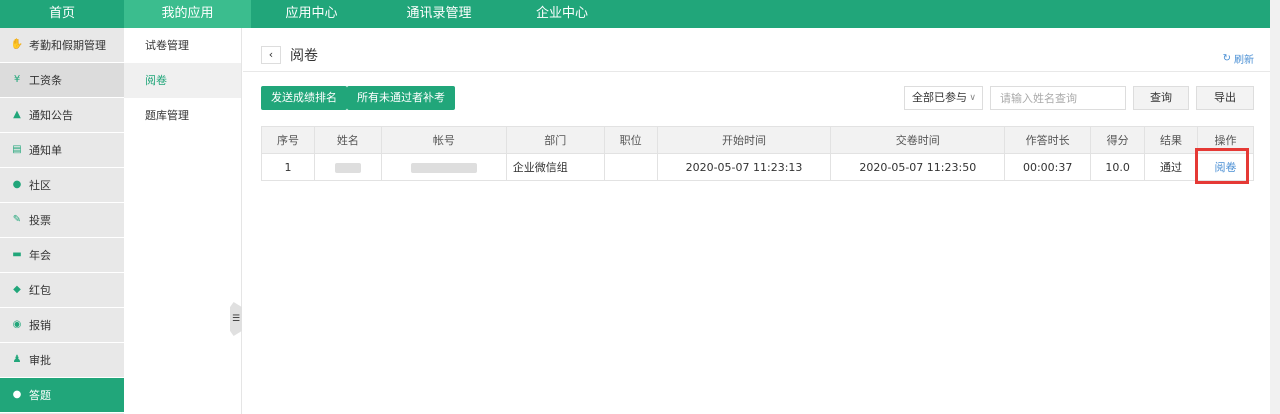 Image resolution: width=1280 pixels, height=414 pixels. Describe the element at coordinates (17, 149) in the screenshot. I see `list-icon: ▤` at that location.